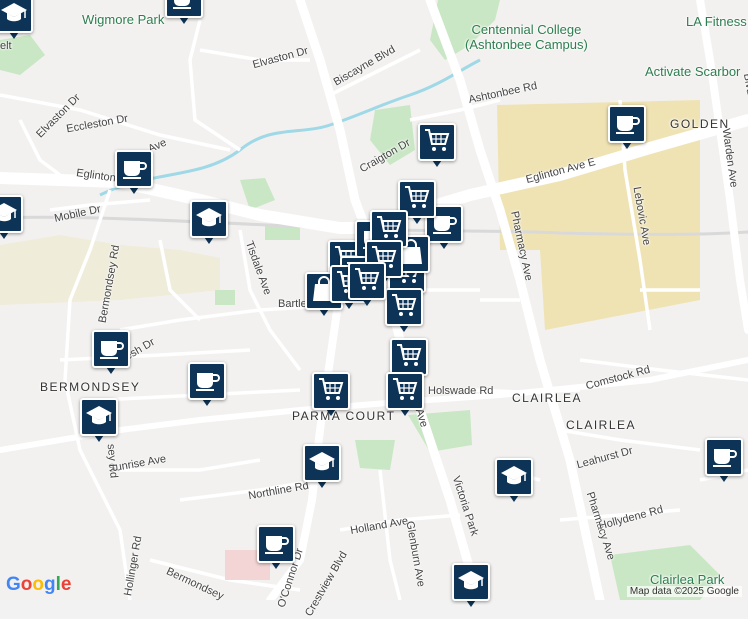 The image size is (748, 619). Describe the element at coordinates (716, 21) in the screenshot. I see `poi-label-la-fitness: LA Fitness` at that location.